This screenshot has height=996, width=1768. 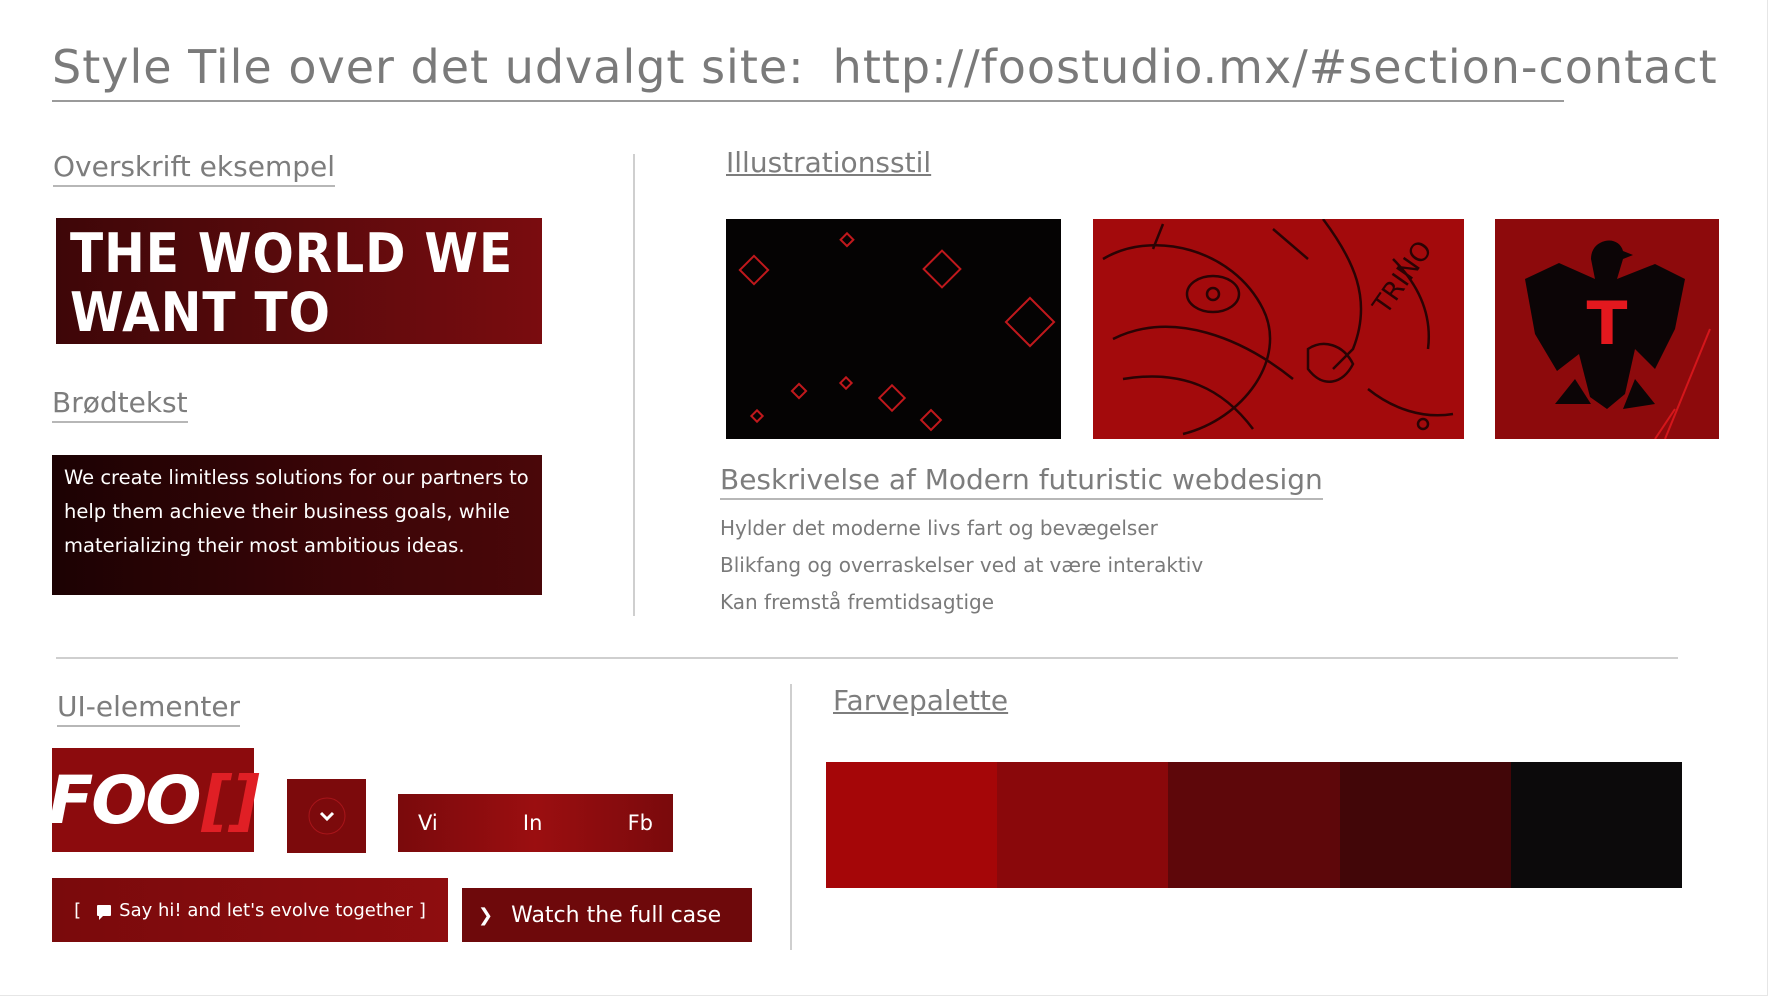 I want to click on illustration-eagle: T, so click(x=1607, y=329).